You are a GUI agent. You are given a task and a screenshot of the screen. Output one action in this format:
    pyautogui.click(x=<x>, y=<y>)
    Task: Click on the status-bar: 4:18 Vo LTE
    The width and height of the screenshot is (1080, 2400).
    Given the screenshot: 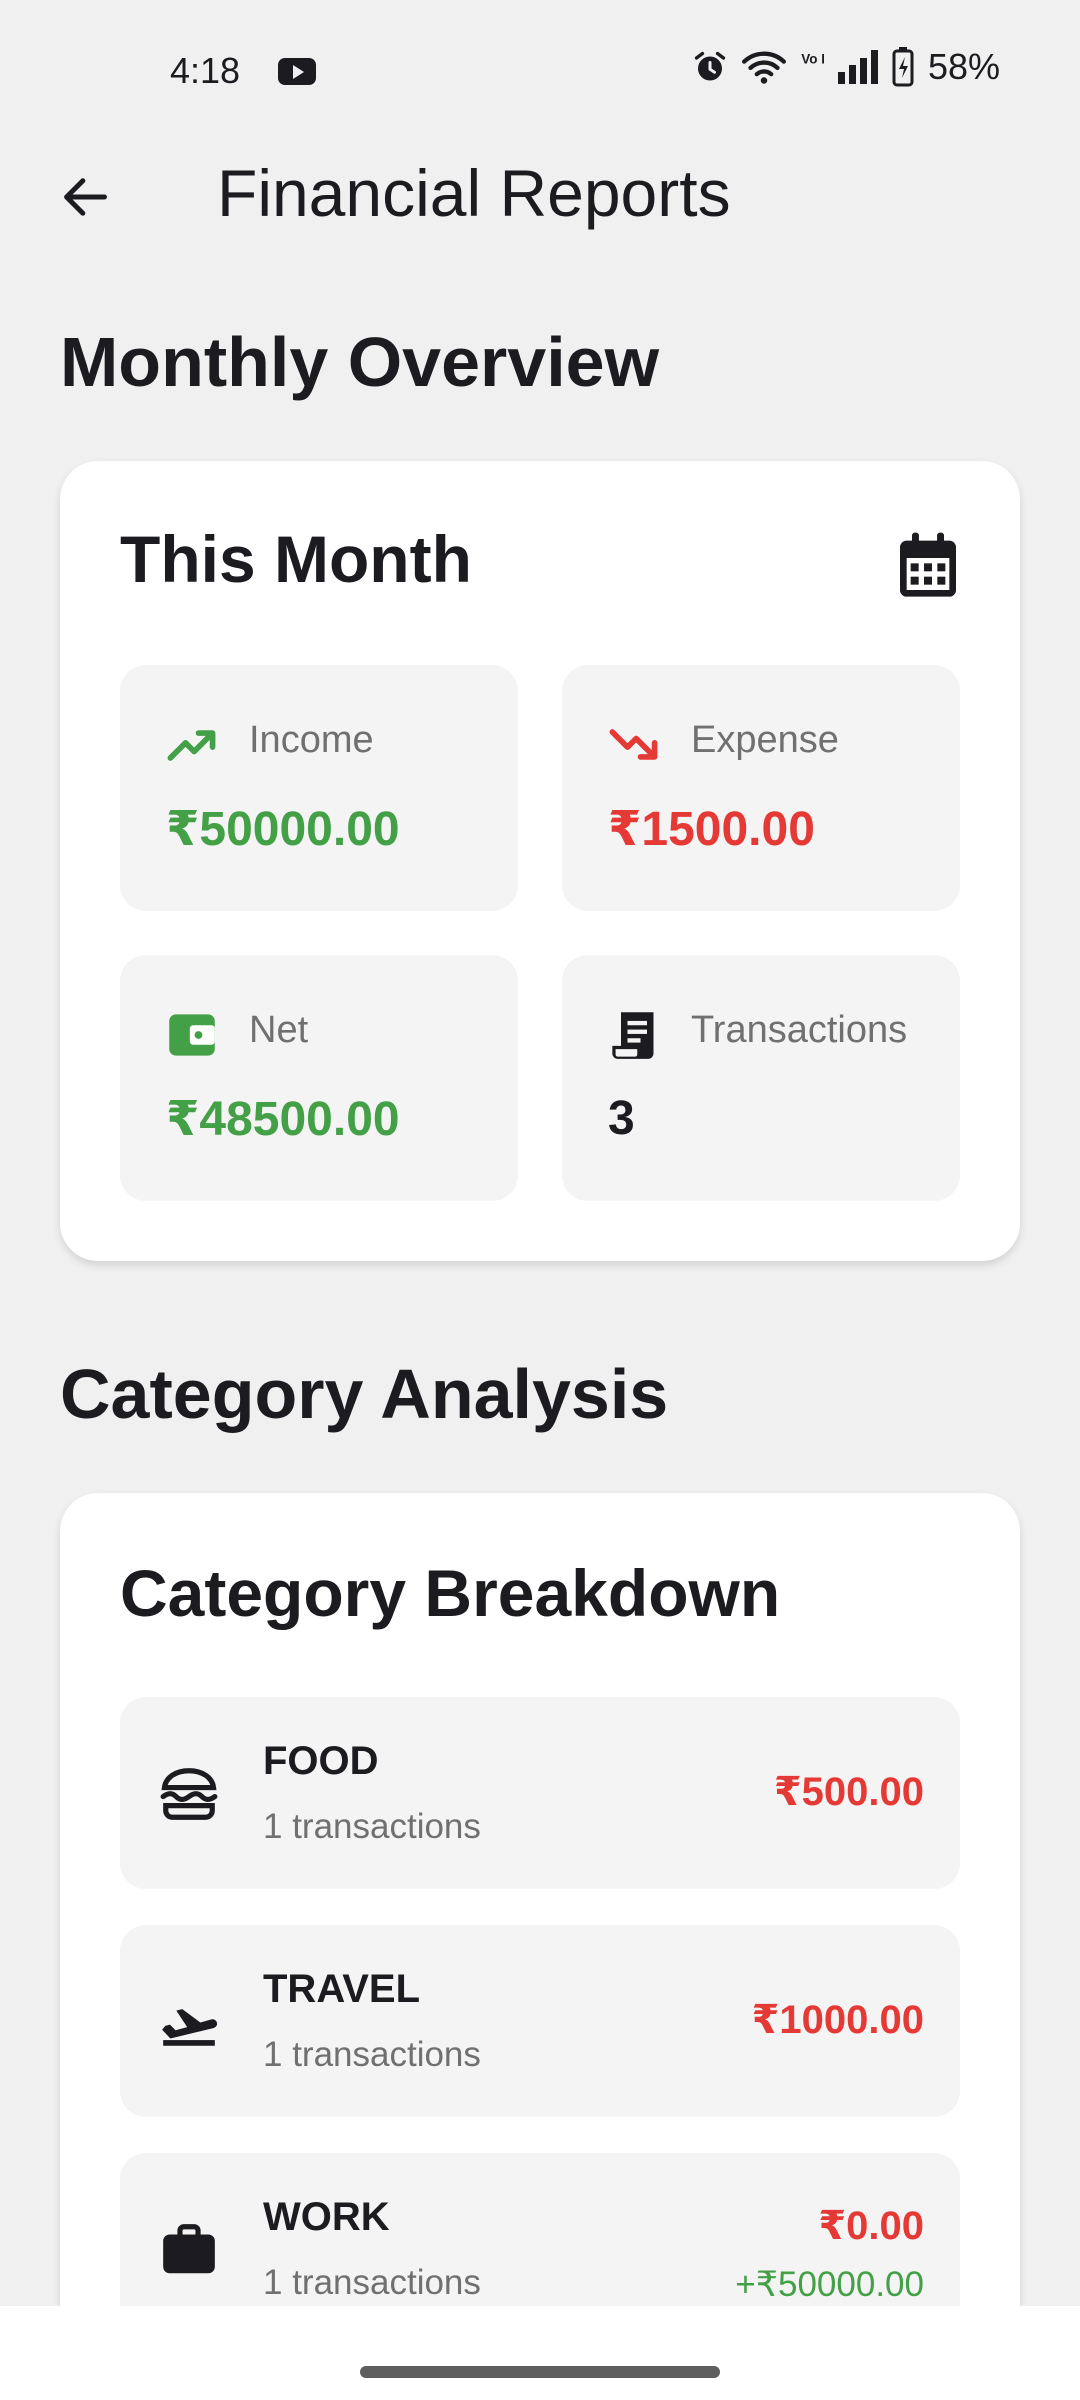 What is the action you would take?
    pyautogui.click(x=540, y=70)
    